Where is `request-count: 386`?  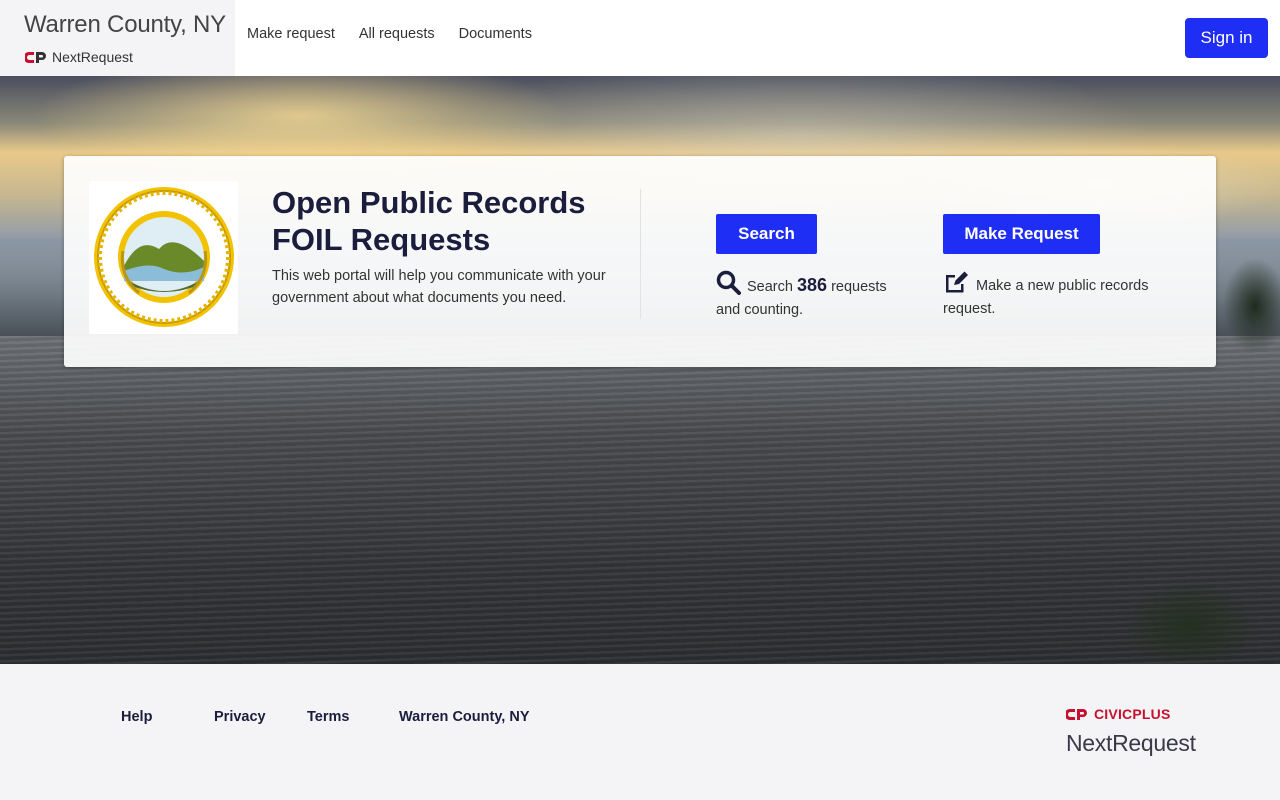 request-count: 386 is located at coordinates (812, 285).